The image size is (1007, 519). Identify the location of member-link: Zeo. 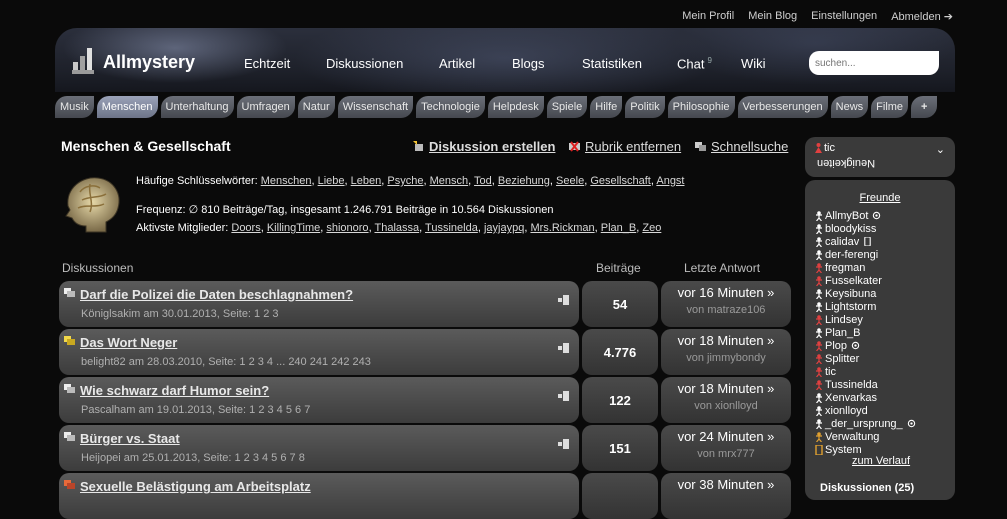
(651, 228).